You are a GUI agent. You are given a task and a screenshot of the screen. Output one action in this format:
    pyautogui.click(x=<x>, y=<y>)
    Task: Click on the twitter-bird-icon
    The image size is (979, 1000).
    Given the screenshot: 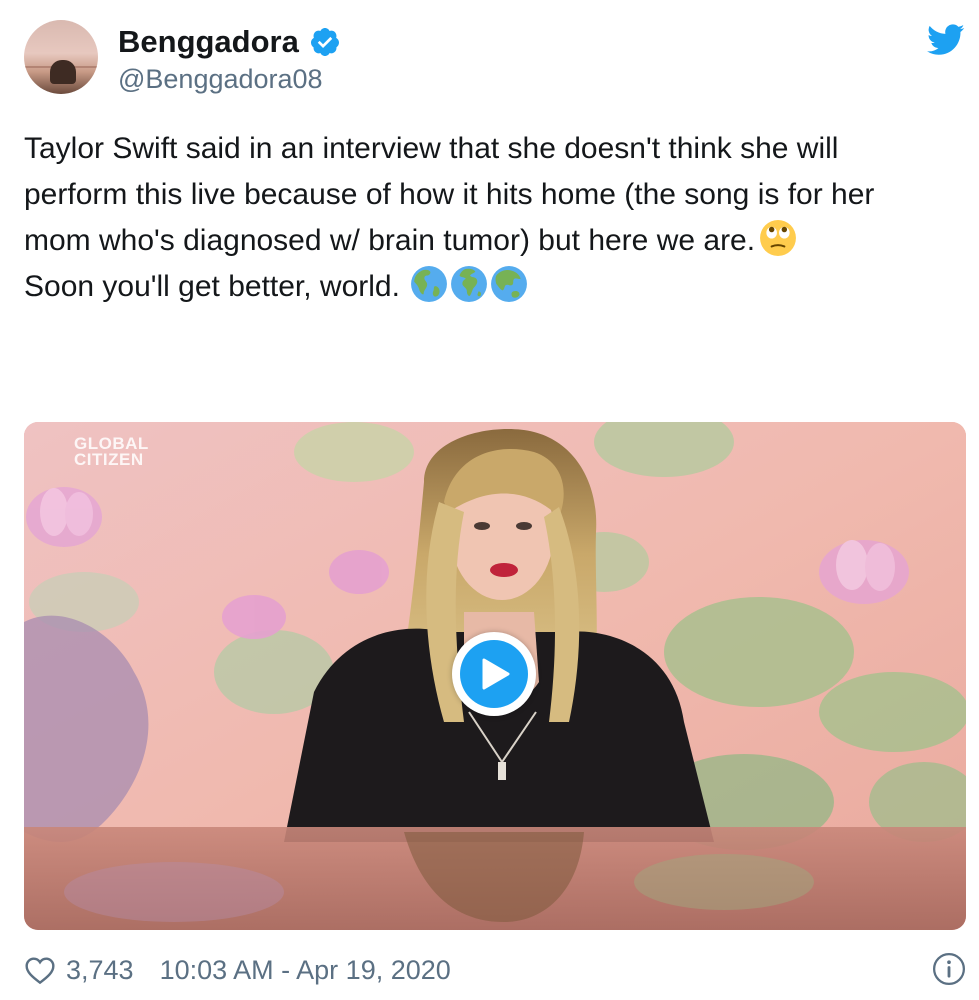 What is the action you would take?
    pyautogui.click(x=946, y=40)
    